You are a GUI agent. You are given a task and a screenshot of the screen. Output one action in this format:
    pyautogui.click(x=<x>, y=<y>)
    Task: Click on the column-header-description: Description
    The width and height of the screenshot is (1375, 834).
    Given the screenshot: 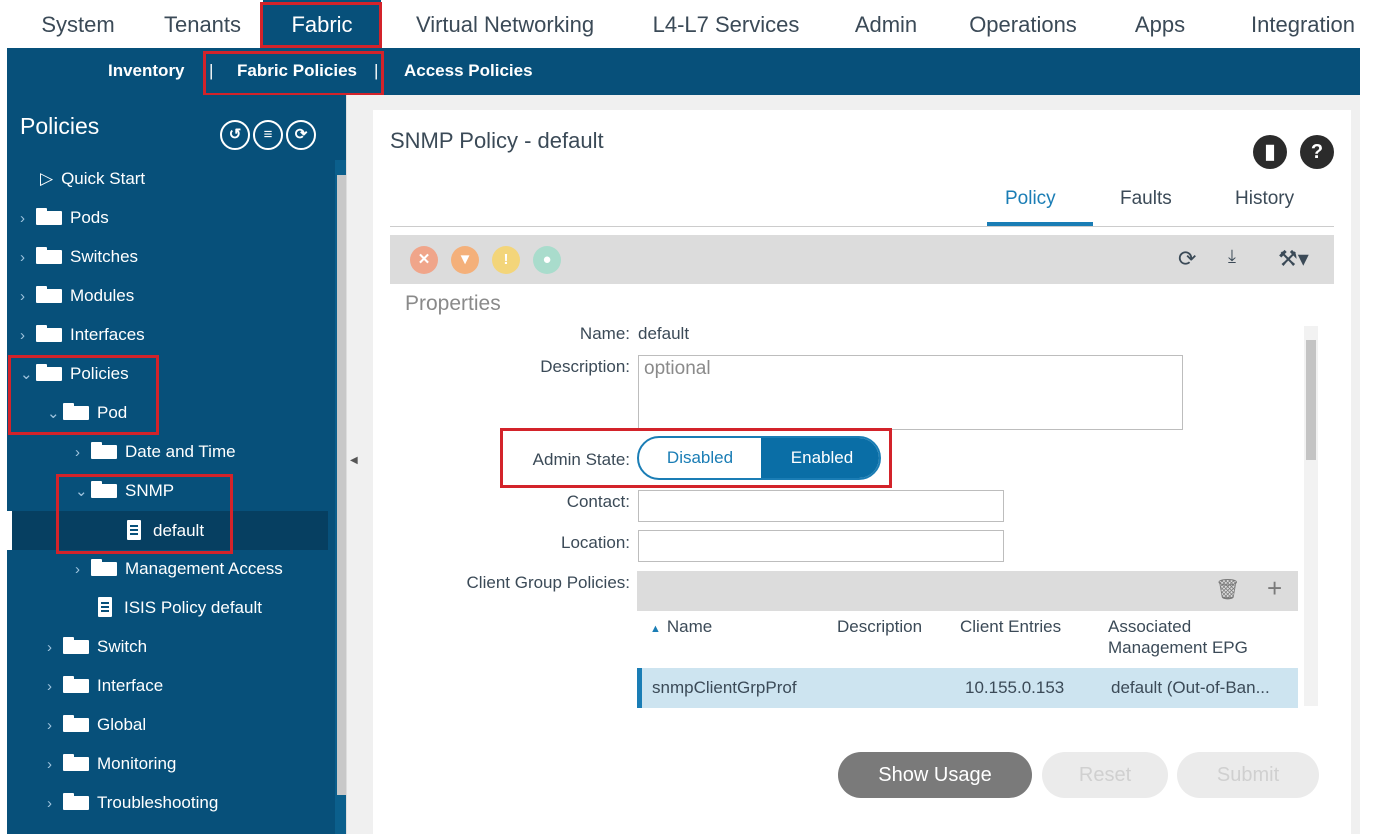 What is the action you would take?
    pyautogui.click(x=879, y=627)
    